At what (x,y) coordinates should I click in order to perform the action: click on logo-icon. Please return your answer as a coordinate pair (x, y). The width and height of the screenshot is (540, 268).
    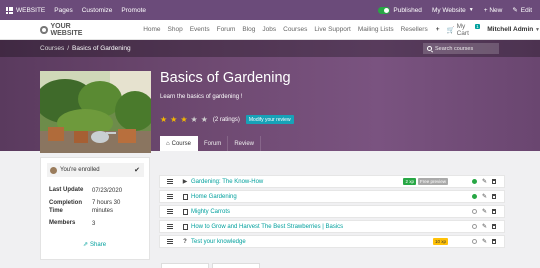
    Looking at the image, I should click on (44, 29).